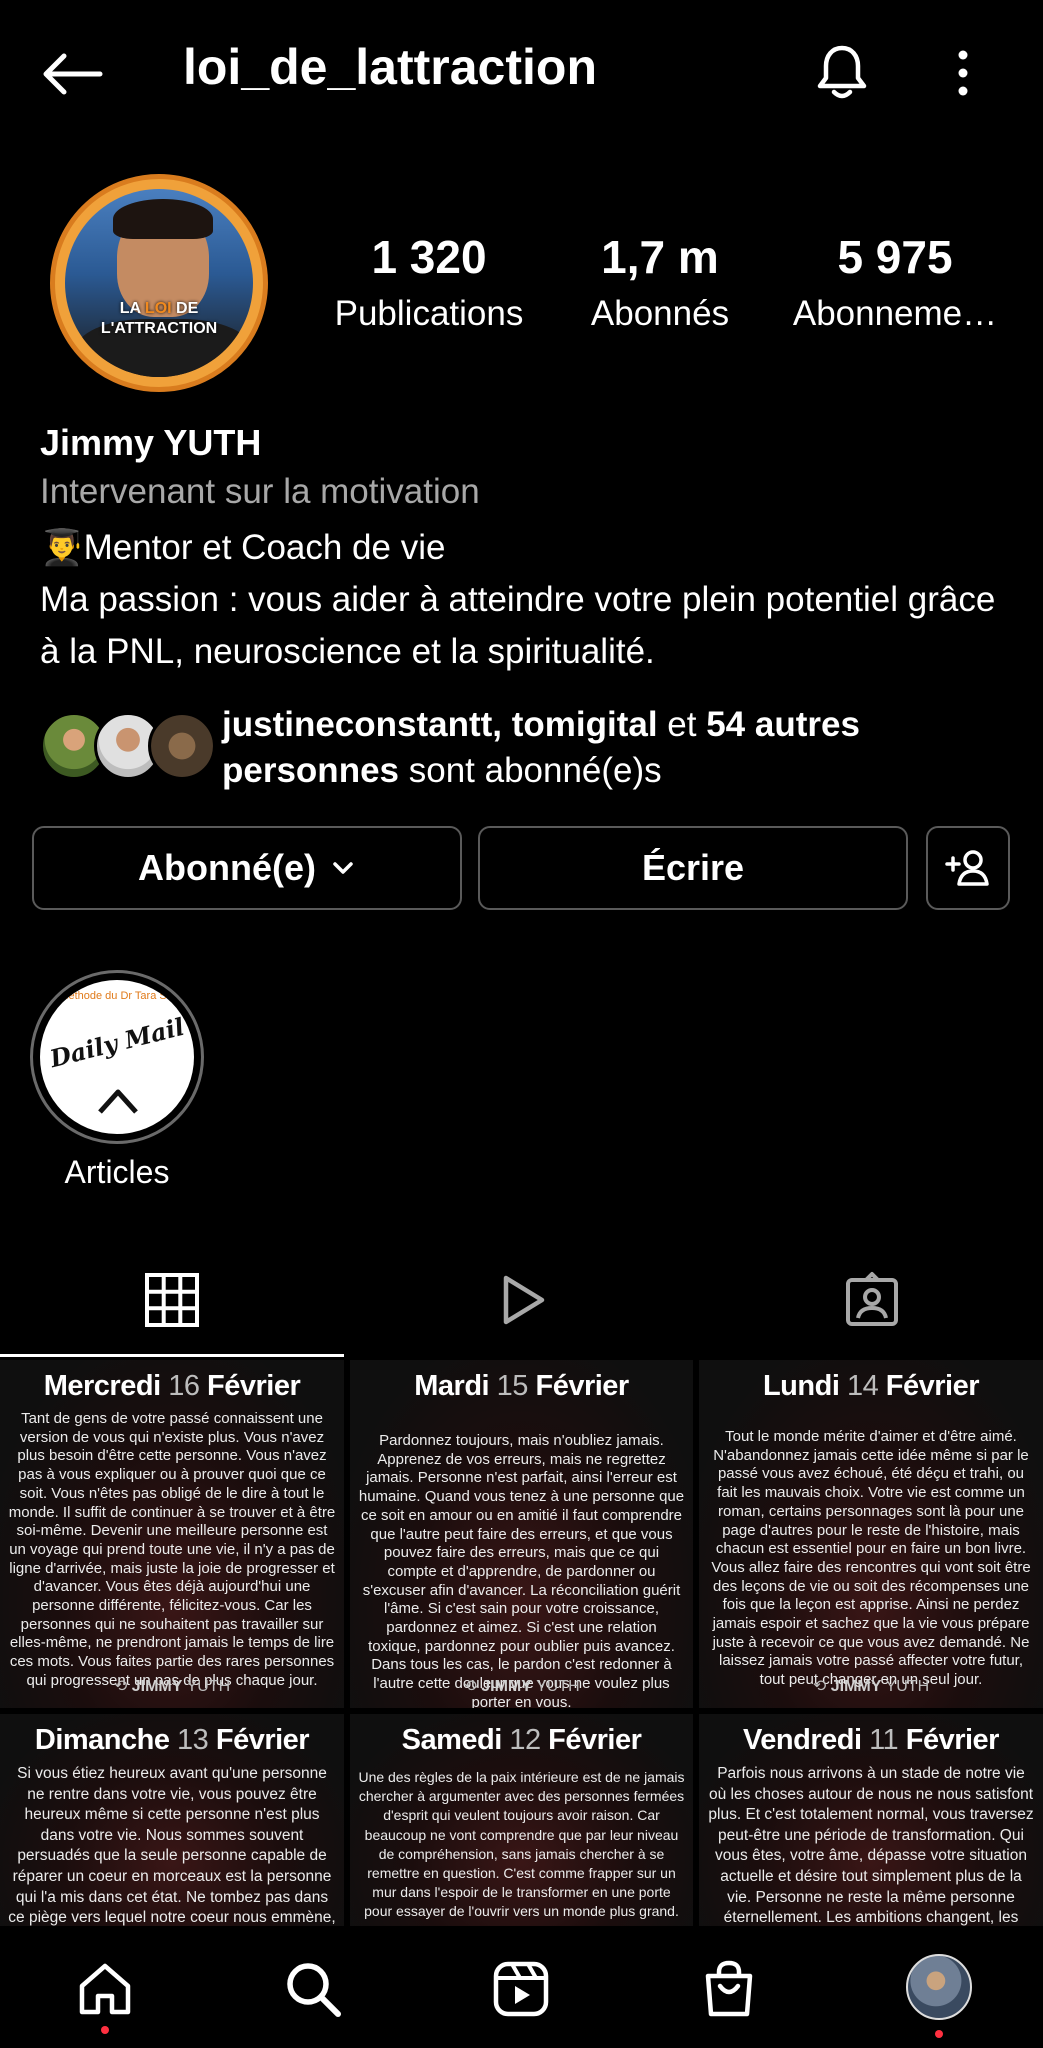 This screenshot has height=2048, width=1043. I want to click on add-person-button, so click(968, 868).